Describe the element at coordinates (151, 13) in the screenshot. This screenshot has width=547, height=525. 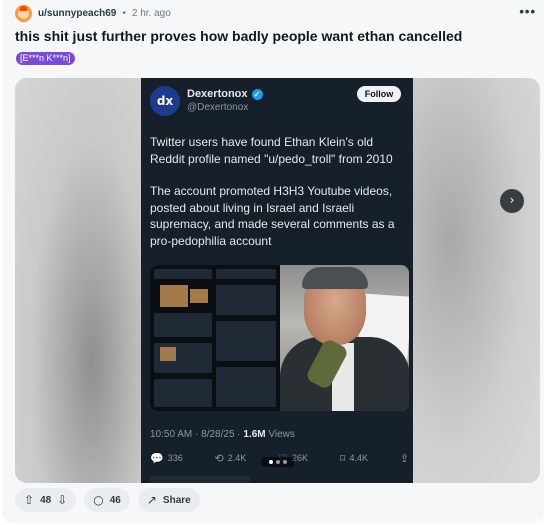
I see `post-time: 2 hr. ago` at that location.